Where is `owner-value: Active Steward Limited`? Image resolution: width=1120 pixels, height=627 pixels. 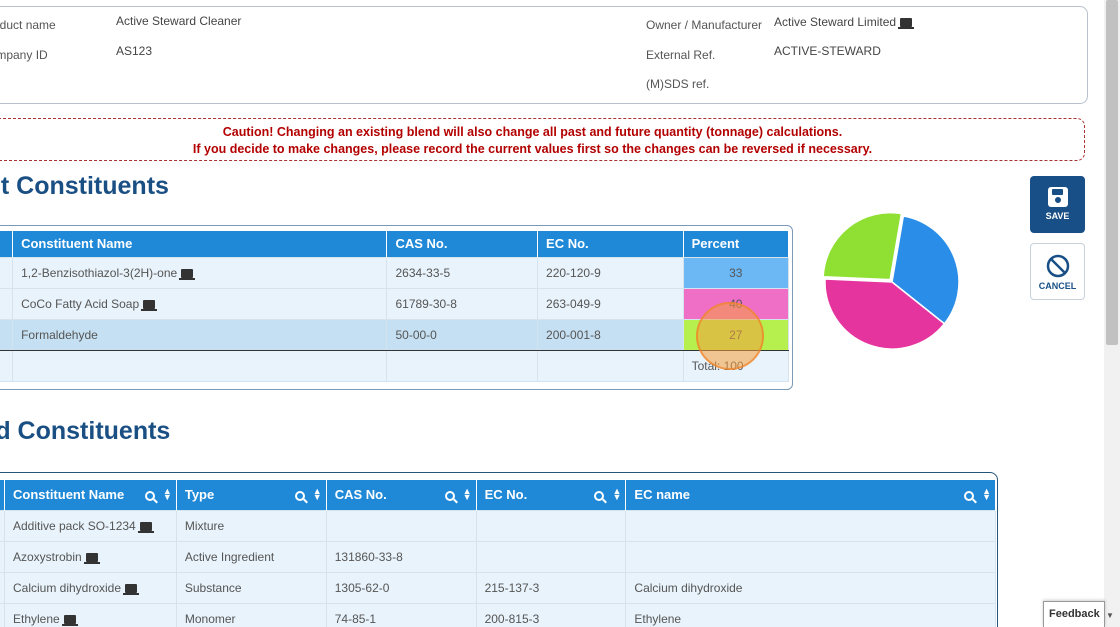
owner-value: Active Steward Limited is located at coordinates (844, 22).